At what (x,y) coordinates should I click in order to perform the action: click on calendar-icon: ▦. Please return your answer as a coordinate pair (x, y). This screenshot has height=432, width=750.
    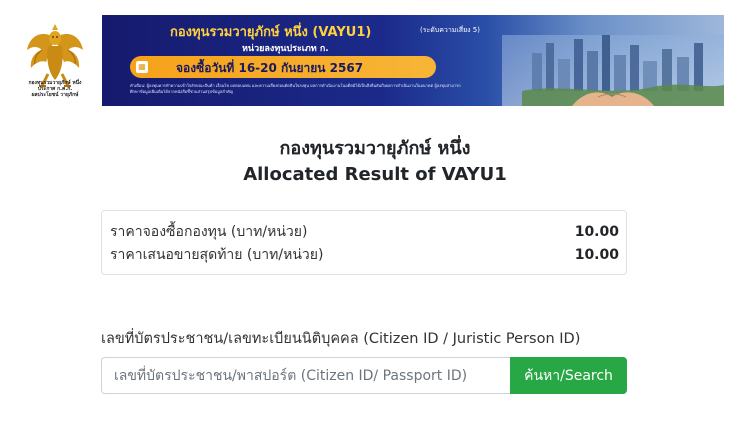
    Looking at the image, I should click on (142, 67).